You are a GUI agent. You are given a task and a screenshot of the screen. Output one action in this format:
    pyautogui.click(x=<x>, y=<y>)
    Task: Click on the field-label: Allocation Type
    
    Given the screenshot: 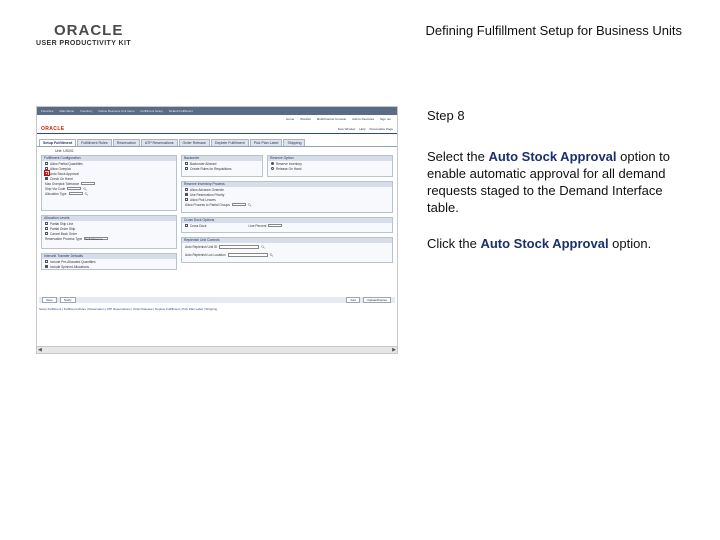 What is the action you would take?
    pyautogui.click(x=56, y=193)
    